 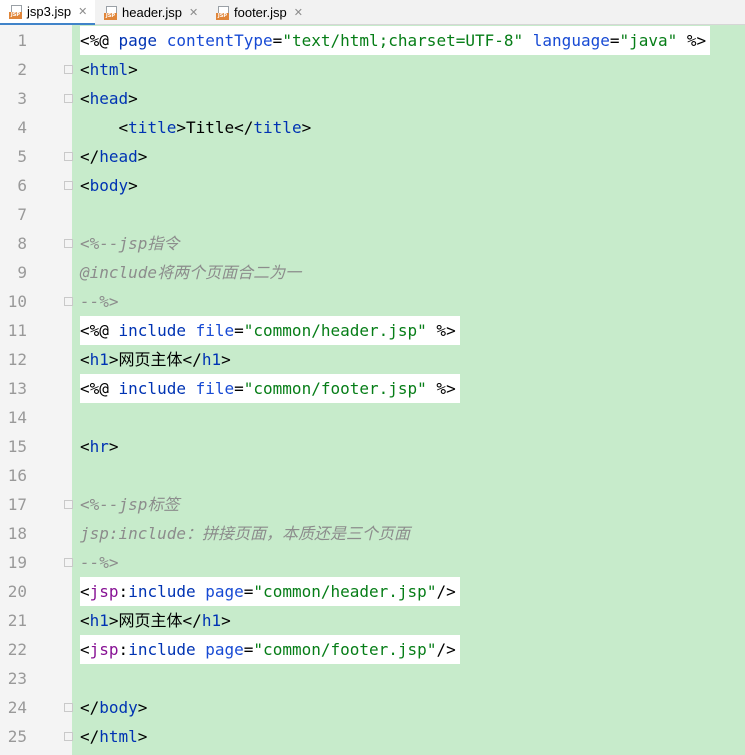 I want to click on line-number: 16, so click(x=17, y=475).